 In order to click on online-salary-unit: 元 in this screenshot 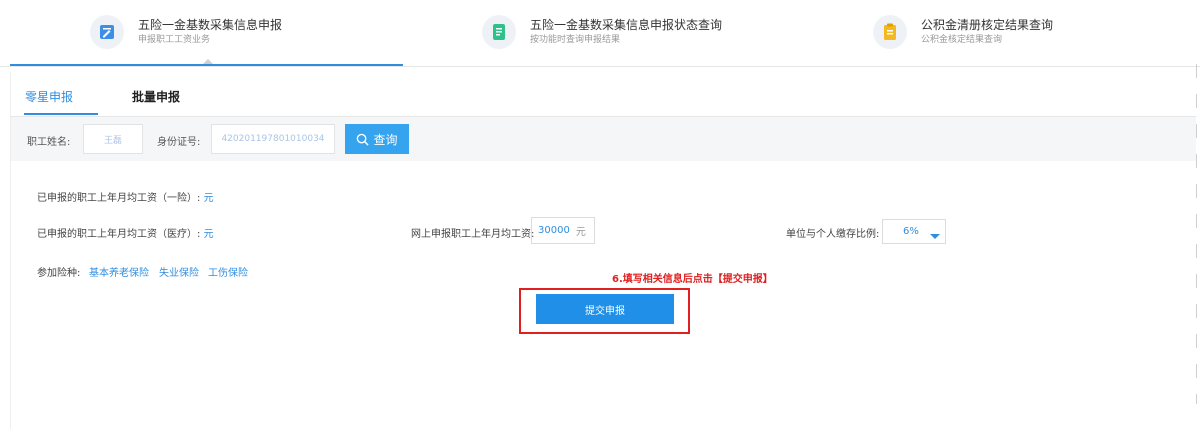, I will do `click(580, 232)`.